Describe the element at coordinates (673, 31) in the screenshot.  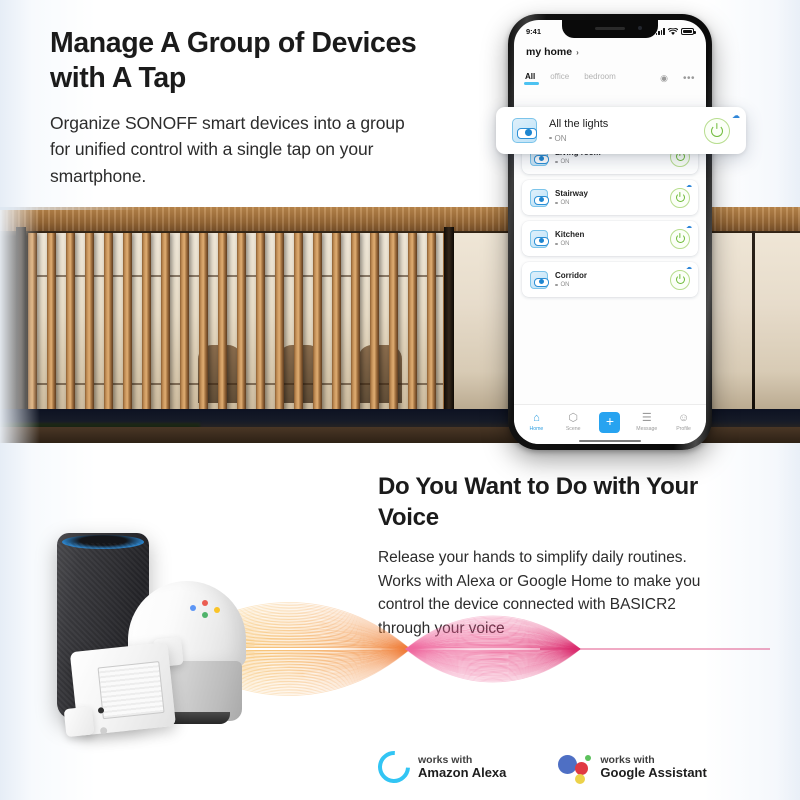
I see `wifi-icon` at that location.